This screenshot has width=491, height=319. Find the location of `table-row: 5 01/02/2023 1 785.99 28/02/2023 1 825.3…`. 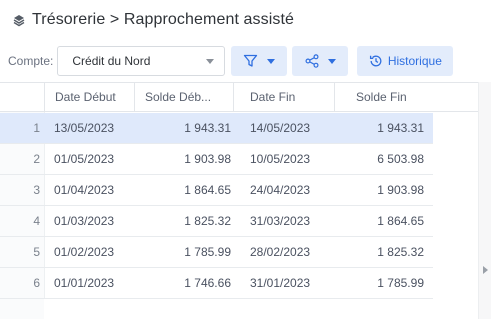

table-row: 5 01/02/2023 1 785.99 28/02/2023 1 825.3… is located at coordinates (216, 252).